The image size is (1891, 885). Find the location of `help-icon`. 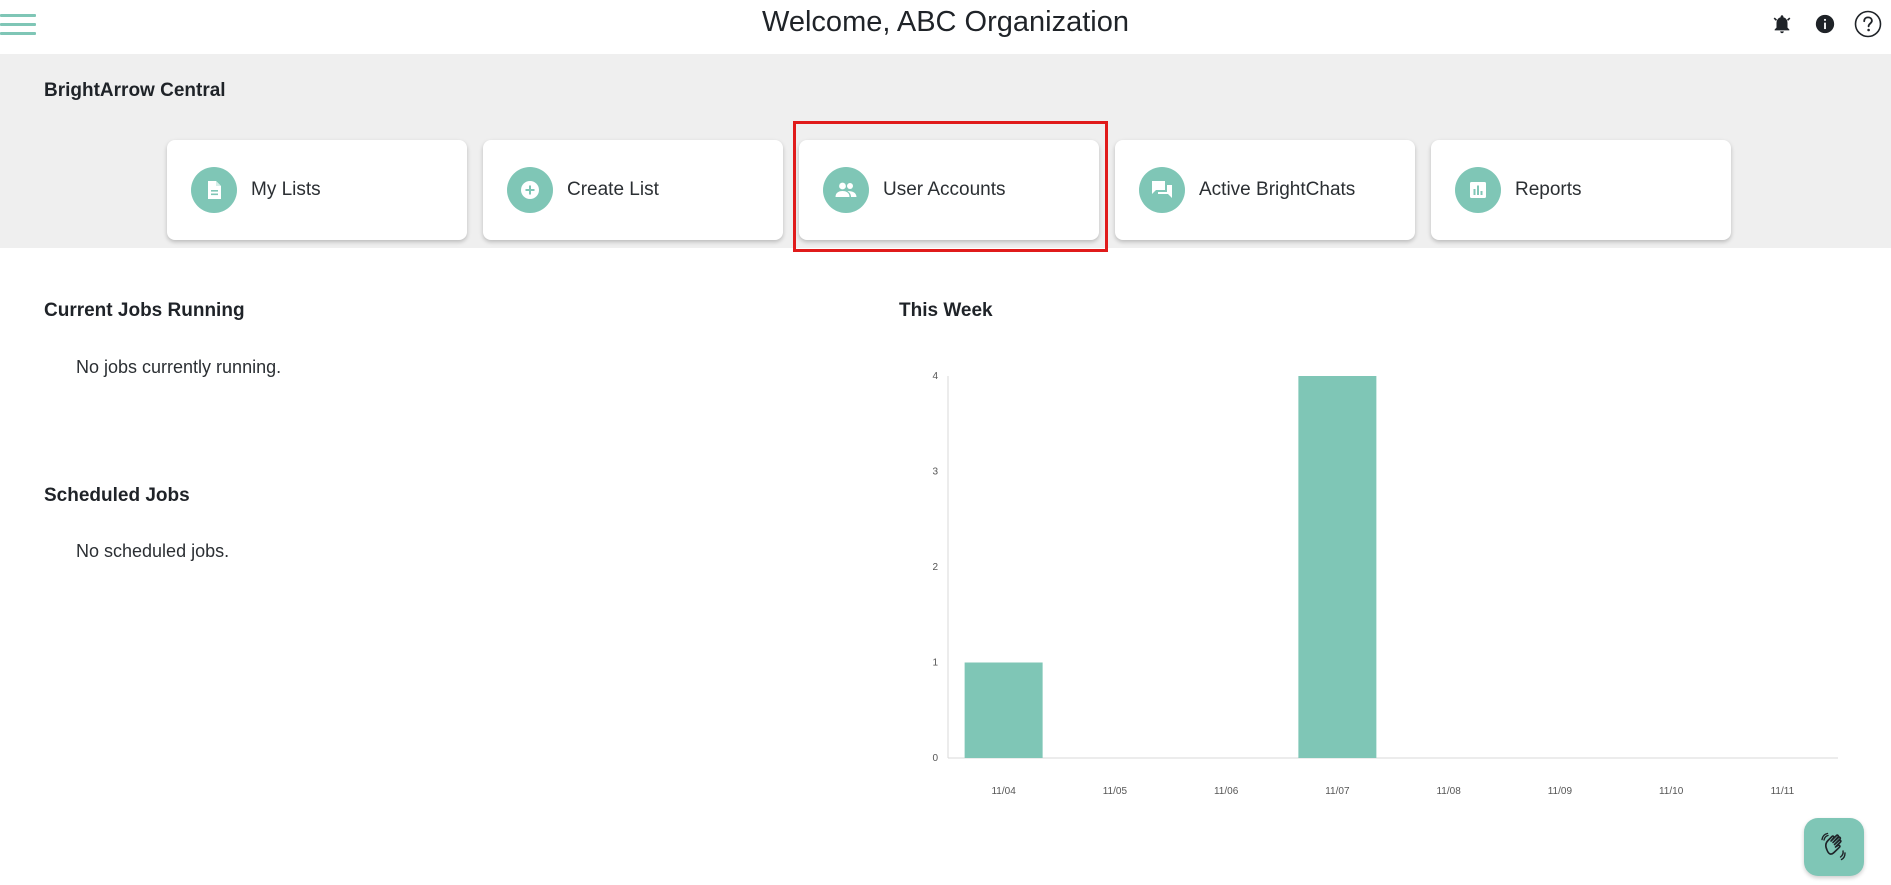

help-icon is located at coordinates (1868, 24).